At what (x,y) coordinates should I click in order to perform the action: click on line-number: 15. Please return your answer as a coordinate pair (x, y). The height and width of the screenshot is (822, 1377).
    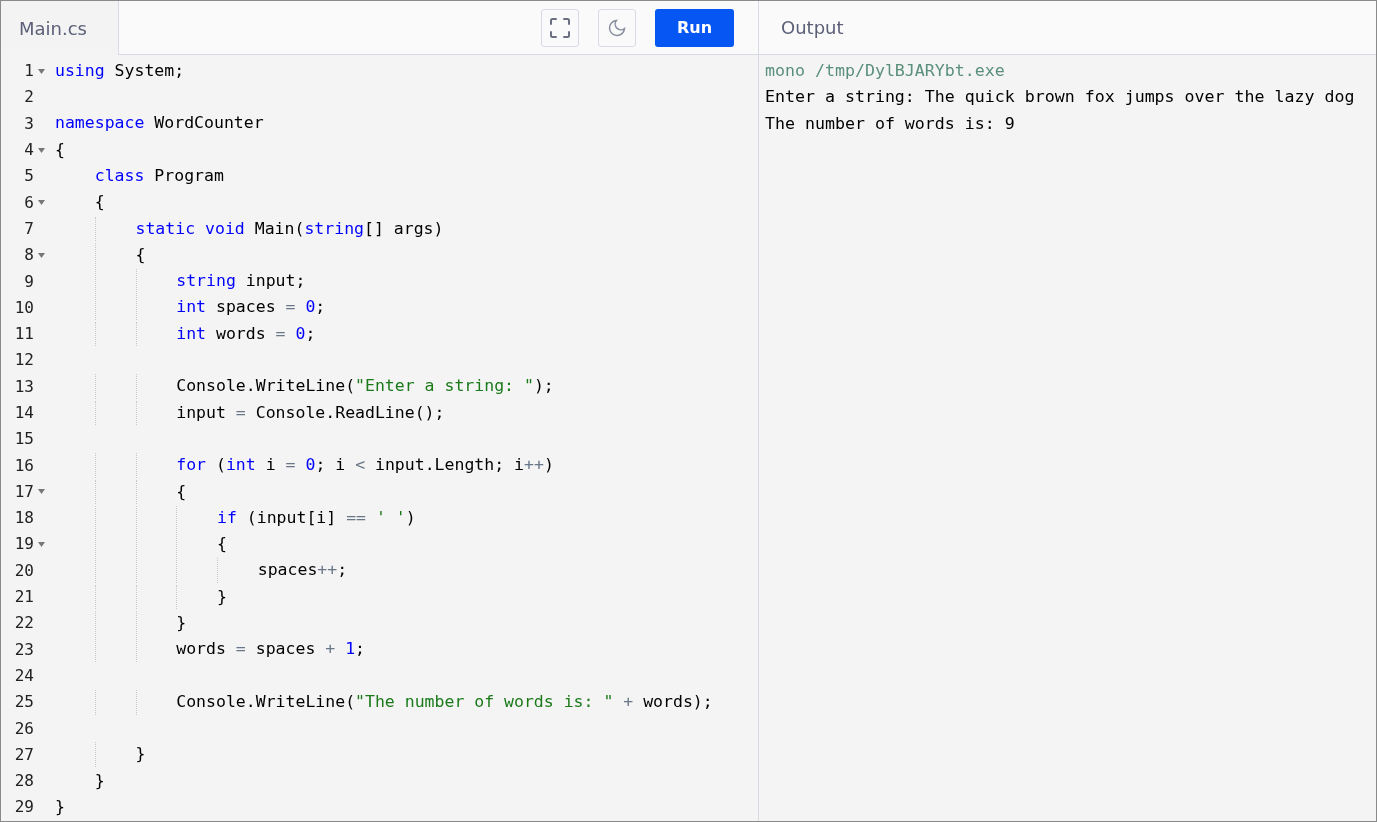
    Looking at the image, I should click on (23, 439).